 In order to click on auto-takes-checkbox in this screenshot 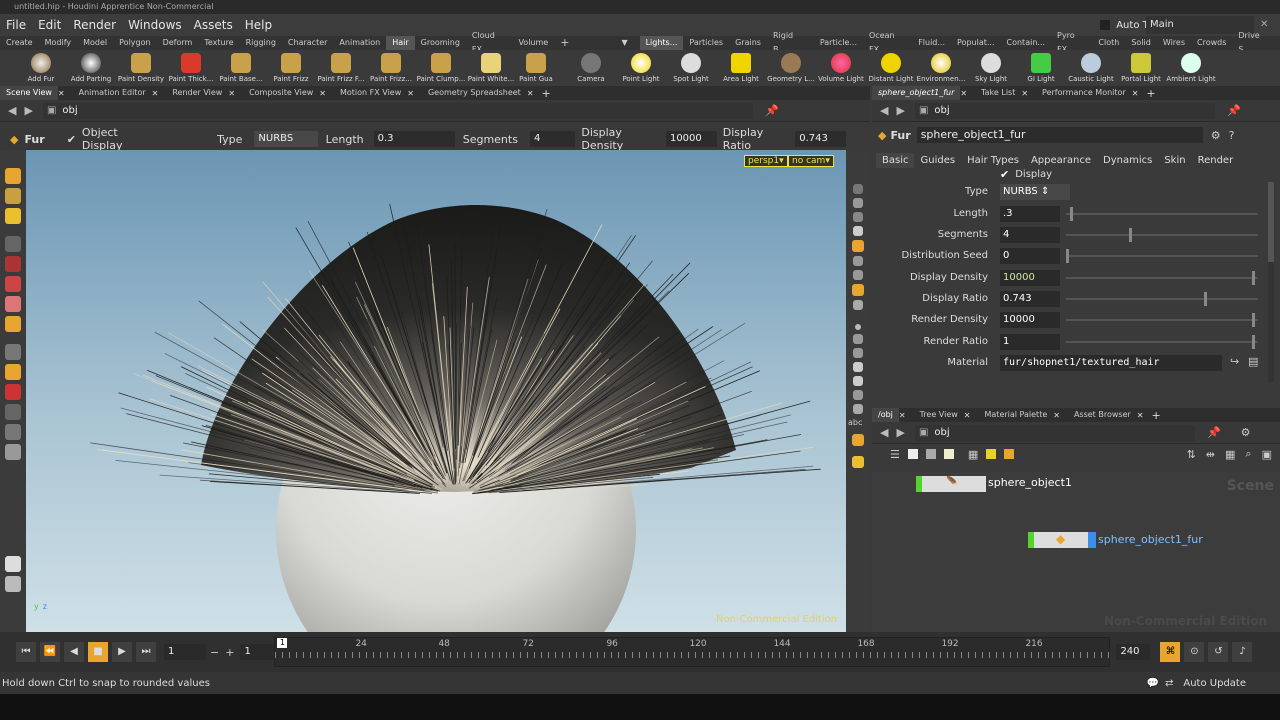, I will do `click(1105, 25)`.